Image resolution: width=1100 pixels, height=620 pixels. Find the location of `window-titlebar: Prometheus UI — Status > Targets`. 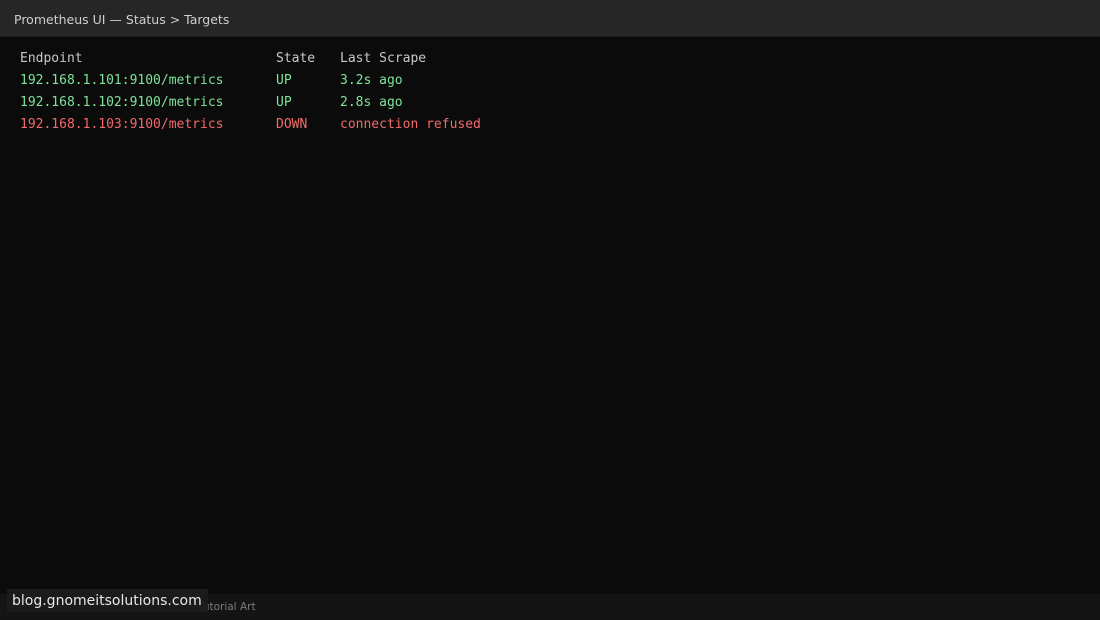

window-titlebar: Prometheus UI — Status > Targets is located at coordinates (550, 18).